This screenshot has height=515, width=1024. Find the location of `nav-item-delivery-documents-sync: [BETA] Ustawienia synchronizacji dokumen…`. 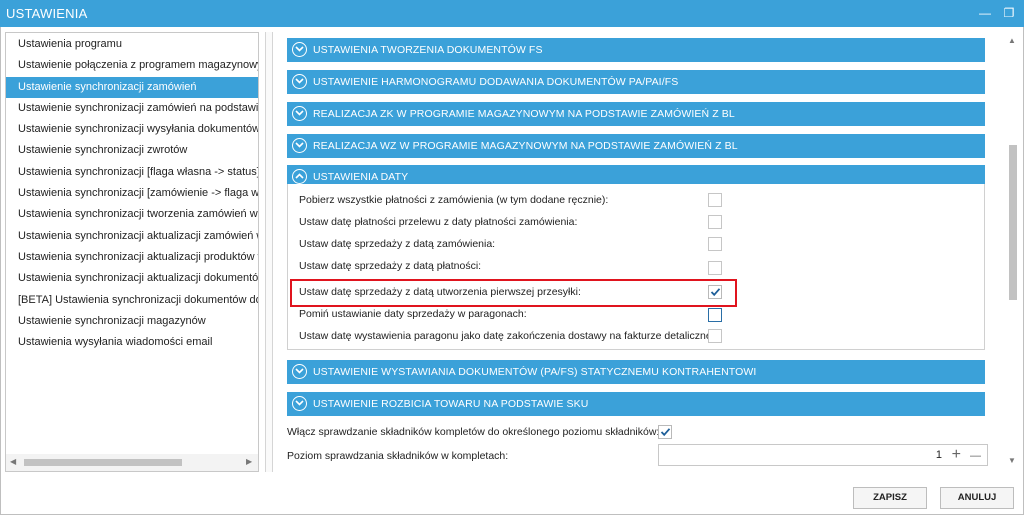

nav-item-delivery-documents-sync: [BETA] Ustawienia synchronizacji dokumen… is located at coordinates (132, 300).